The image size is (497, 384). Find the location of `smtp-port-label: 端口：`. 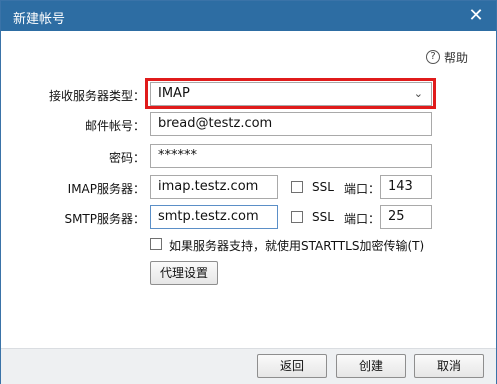

smtp-port-label: 端口： is located at coordinates (362, 219).